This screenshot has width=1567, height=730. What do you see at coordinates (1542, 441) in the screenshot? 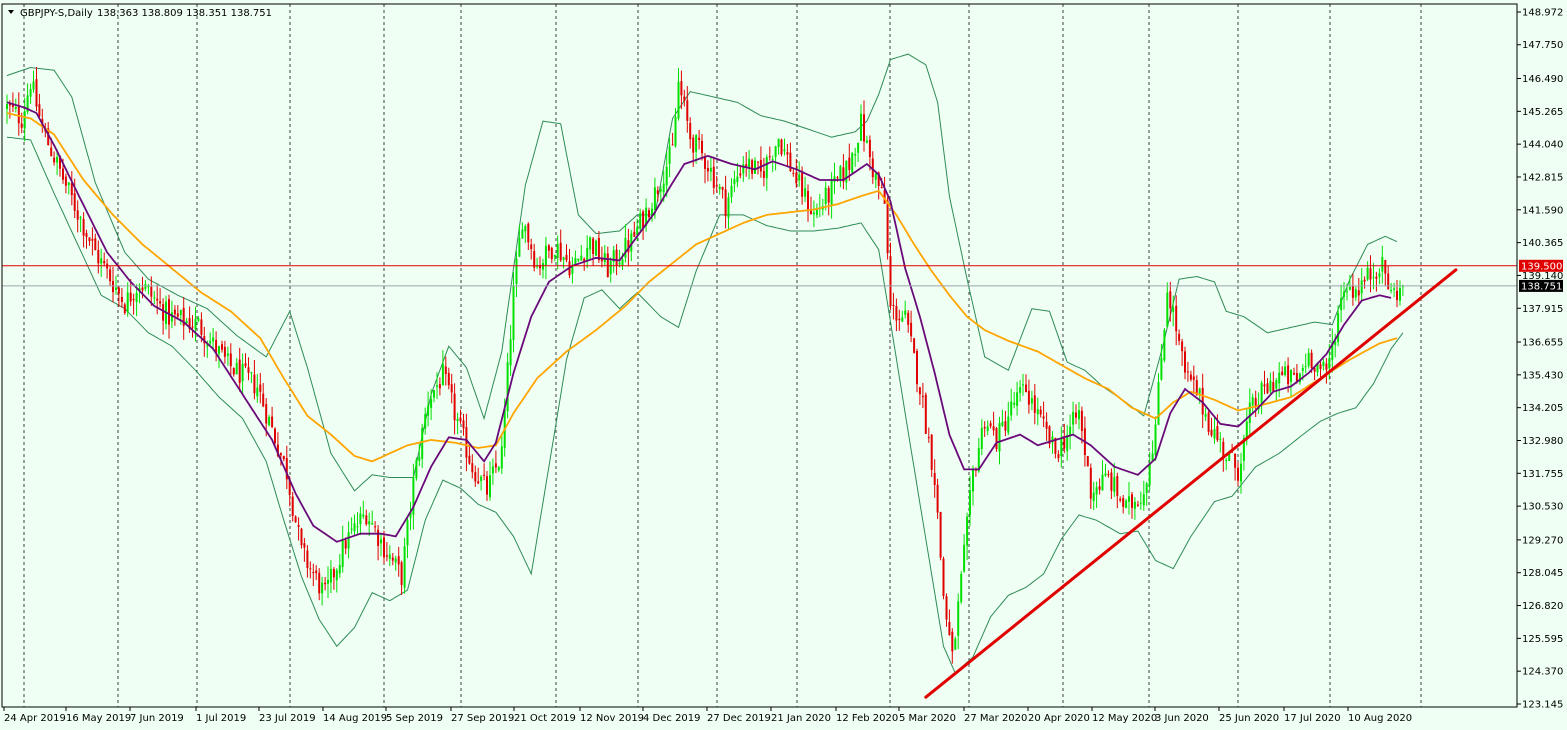
I see `y-tick-label: 132.980` at bounding box center [1542, 441].